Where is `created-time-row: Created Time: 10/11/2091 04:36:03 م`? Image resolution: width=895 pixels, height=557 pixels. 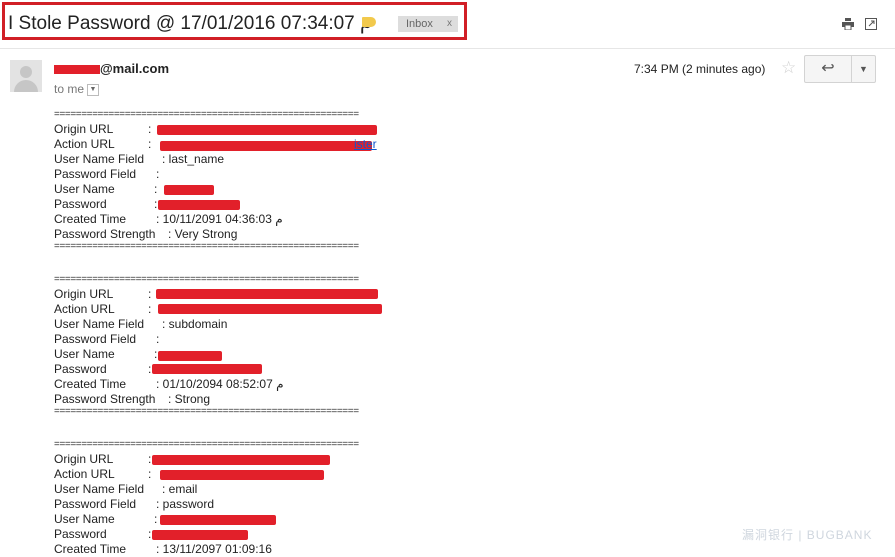
created-time-row: Created Time: 10/11/2091 04:36:03 م is located at coordinates (168, 219).